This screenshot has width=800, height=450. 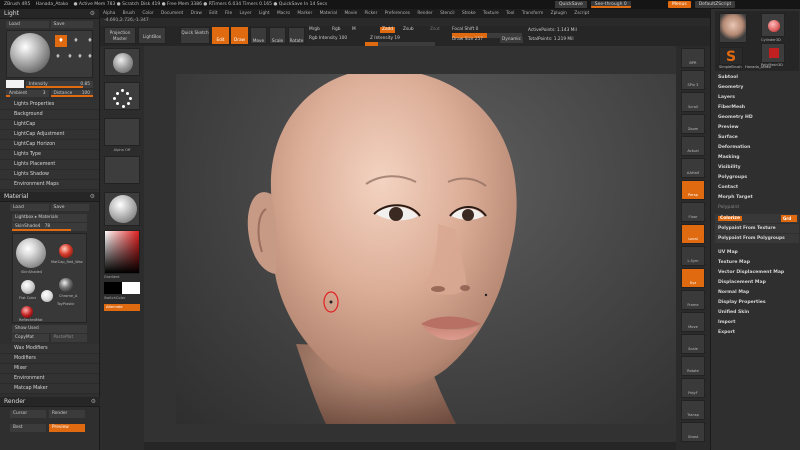 I want to click on polygroups-menu: Polygroups, so click(x=757, y=178).